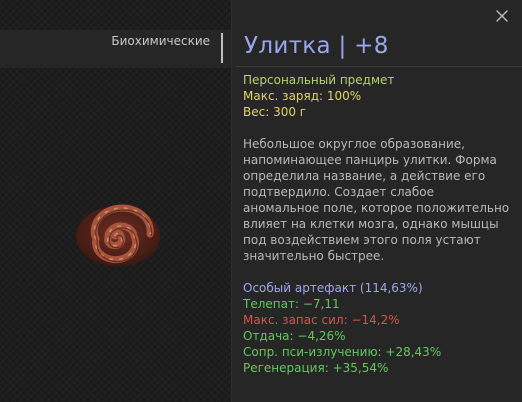  I want to click on item-type: Персональный предмет, so click(319, 80).